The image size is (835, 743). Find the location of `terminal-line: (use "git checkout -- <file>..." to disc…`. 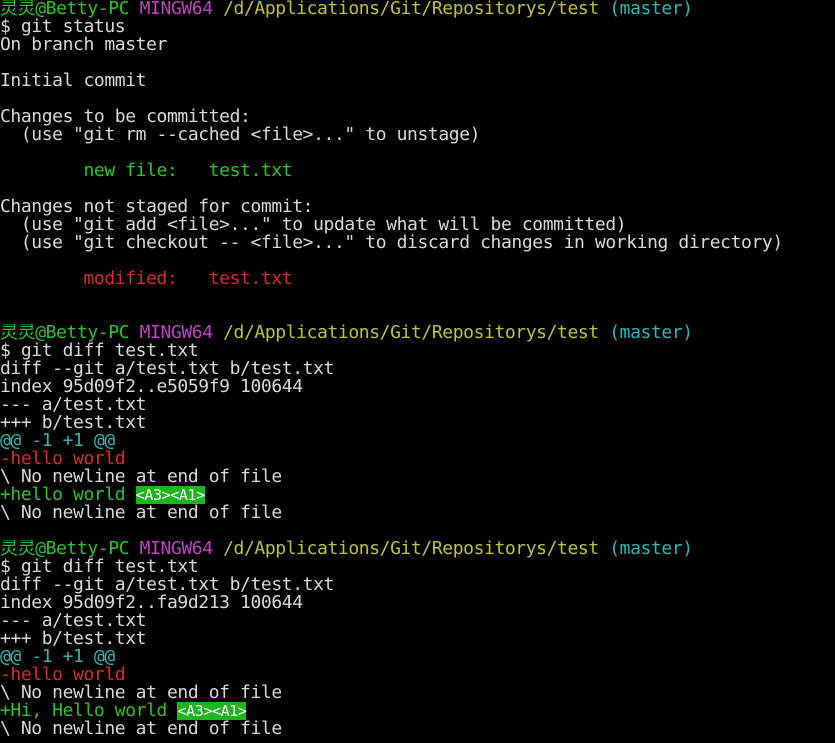

terminal-line: (use "git checkout -- <file>..." to disc… is located at coordinates (417, 243).